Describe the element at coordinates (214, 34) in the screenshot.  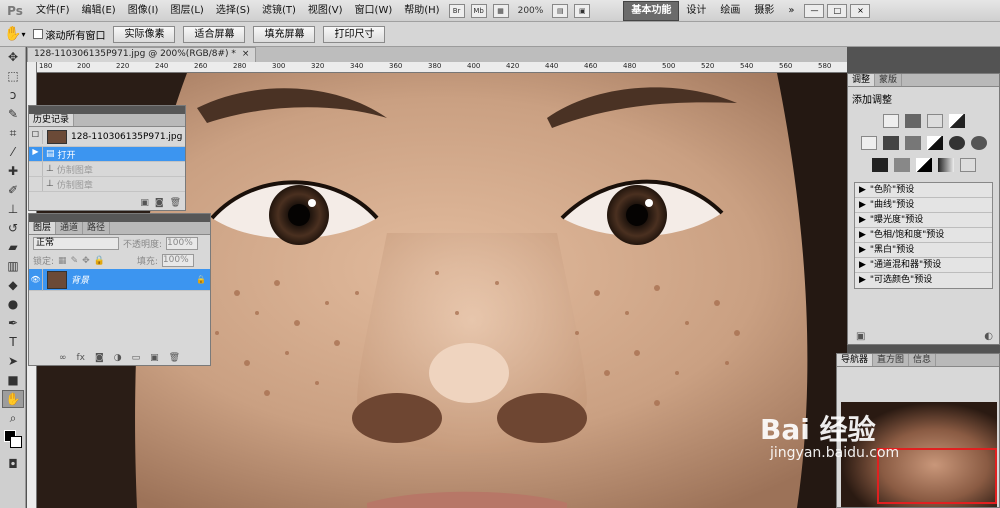
I see `fit-screen-button: 适合屏幕` at that location.